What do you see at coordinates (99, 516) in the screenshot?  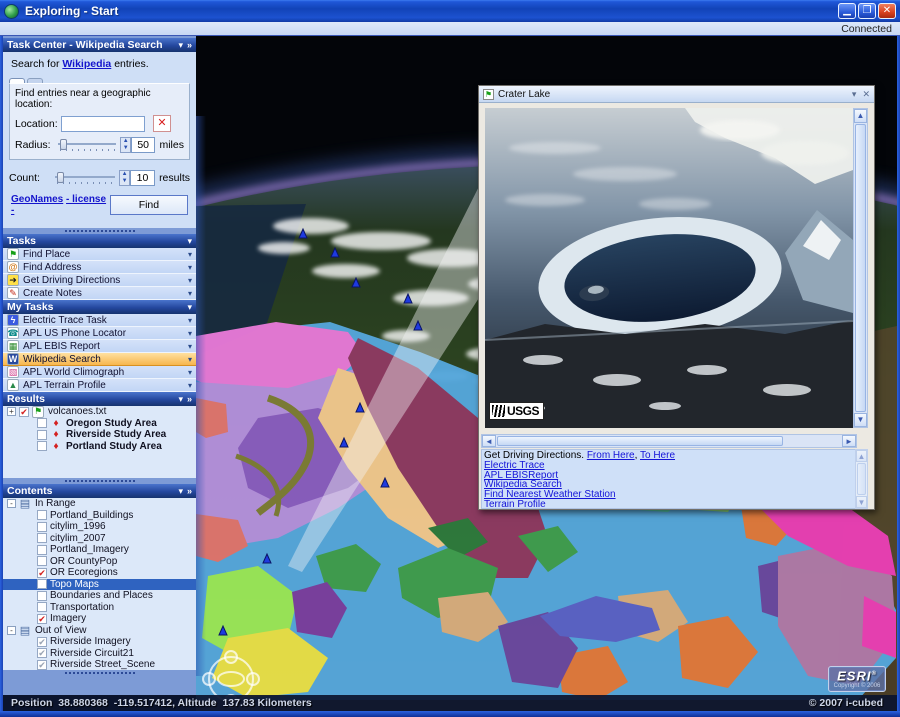 I see `contents-row: Portland_Buildings` at bounding box center [99, 516].